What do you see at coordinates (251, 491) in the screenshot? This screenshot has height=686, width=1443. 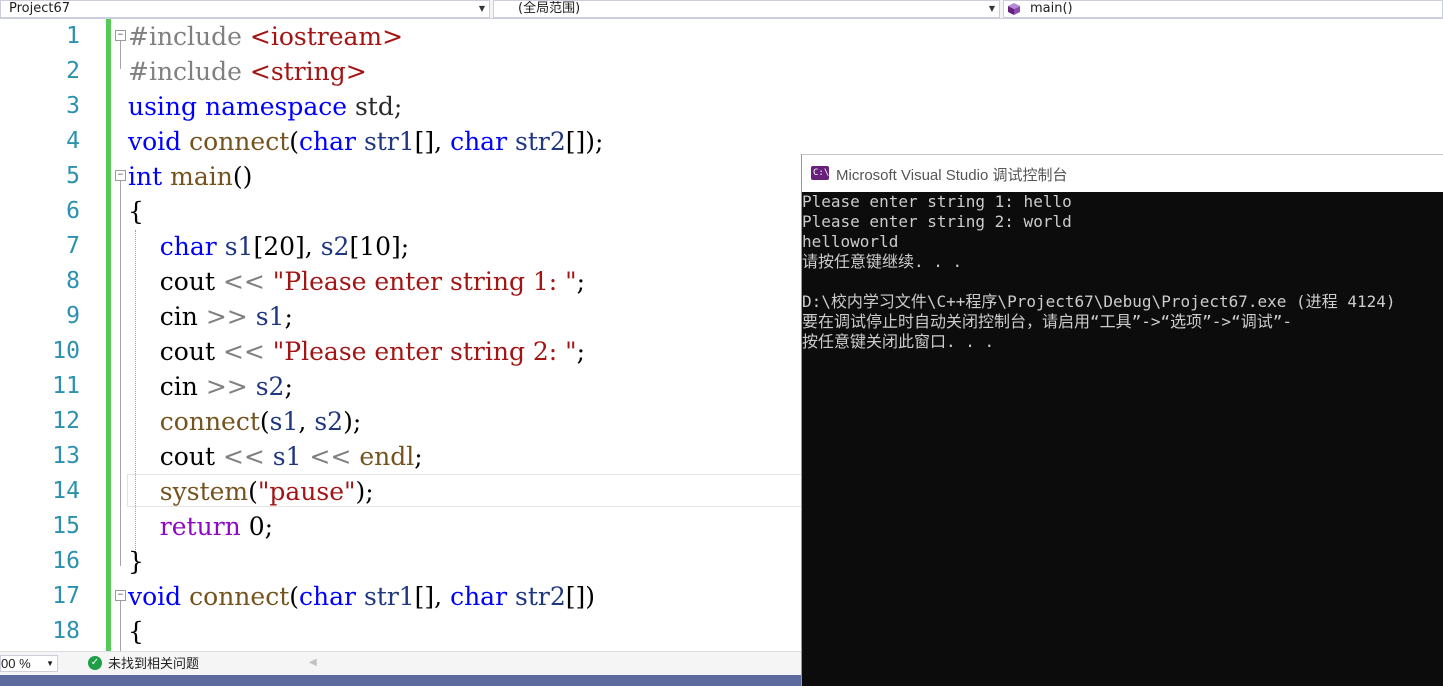 I see `code-line: system("pause");` at bounding box center [251, 491].